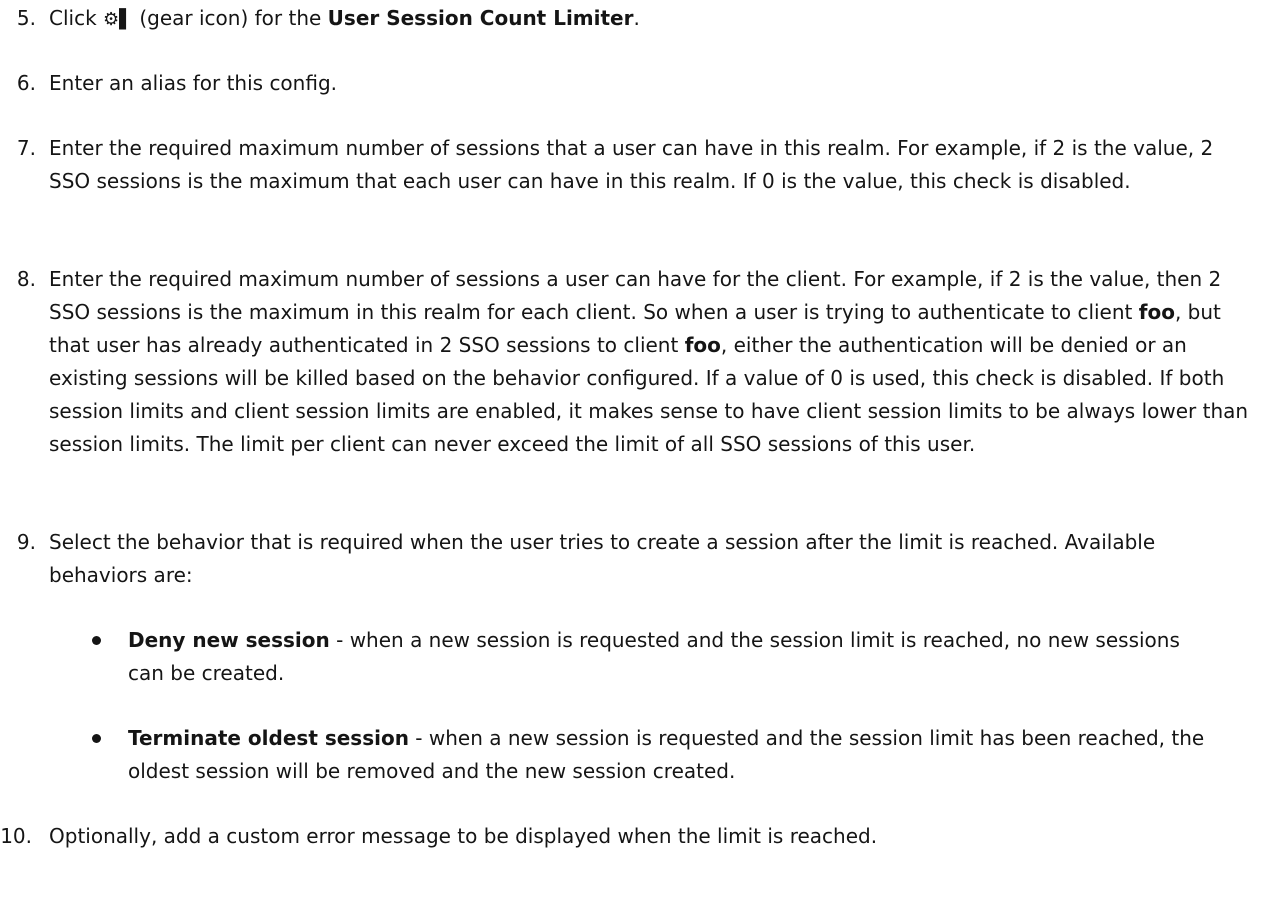 The image size is (1263, 910). Describe the element at coordinates (26, 83) in the screenshot. I see `step-number: 6.` at that location.